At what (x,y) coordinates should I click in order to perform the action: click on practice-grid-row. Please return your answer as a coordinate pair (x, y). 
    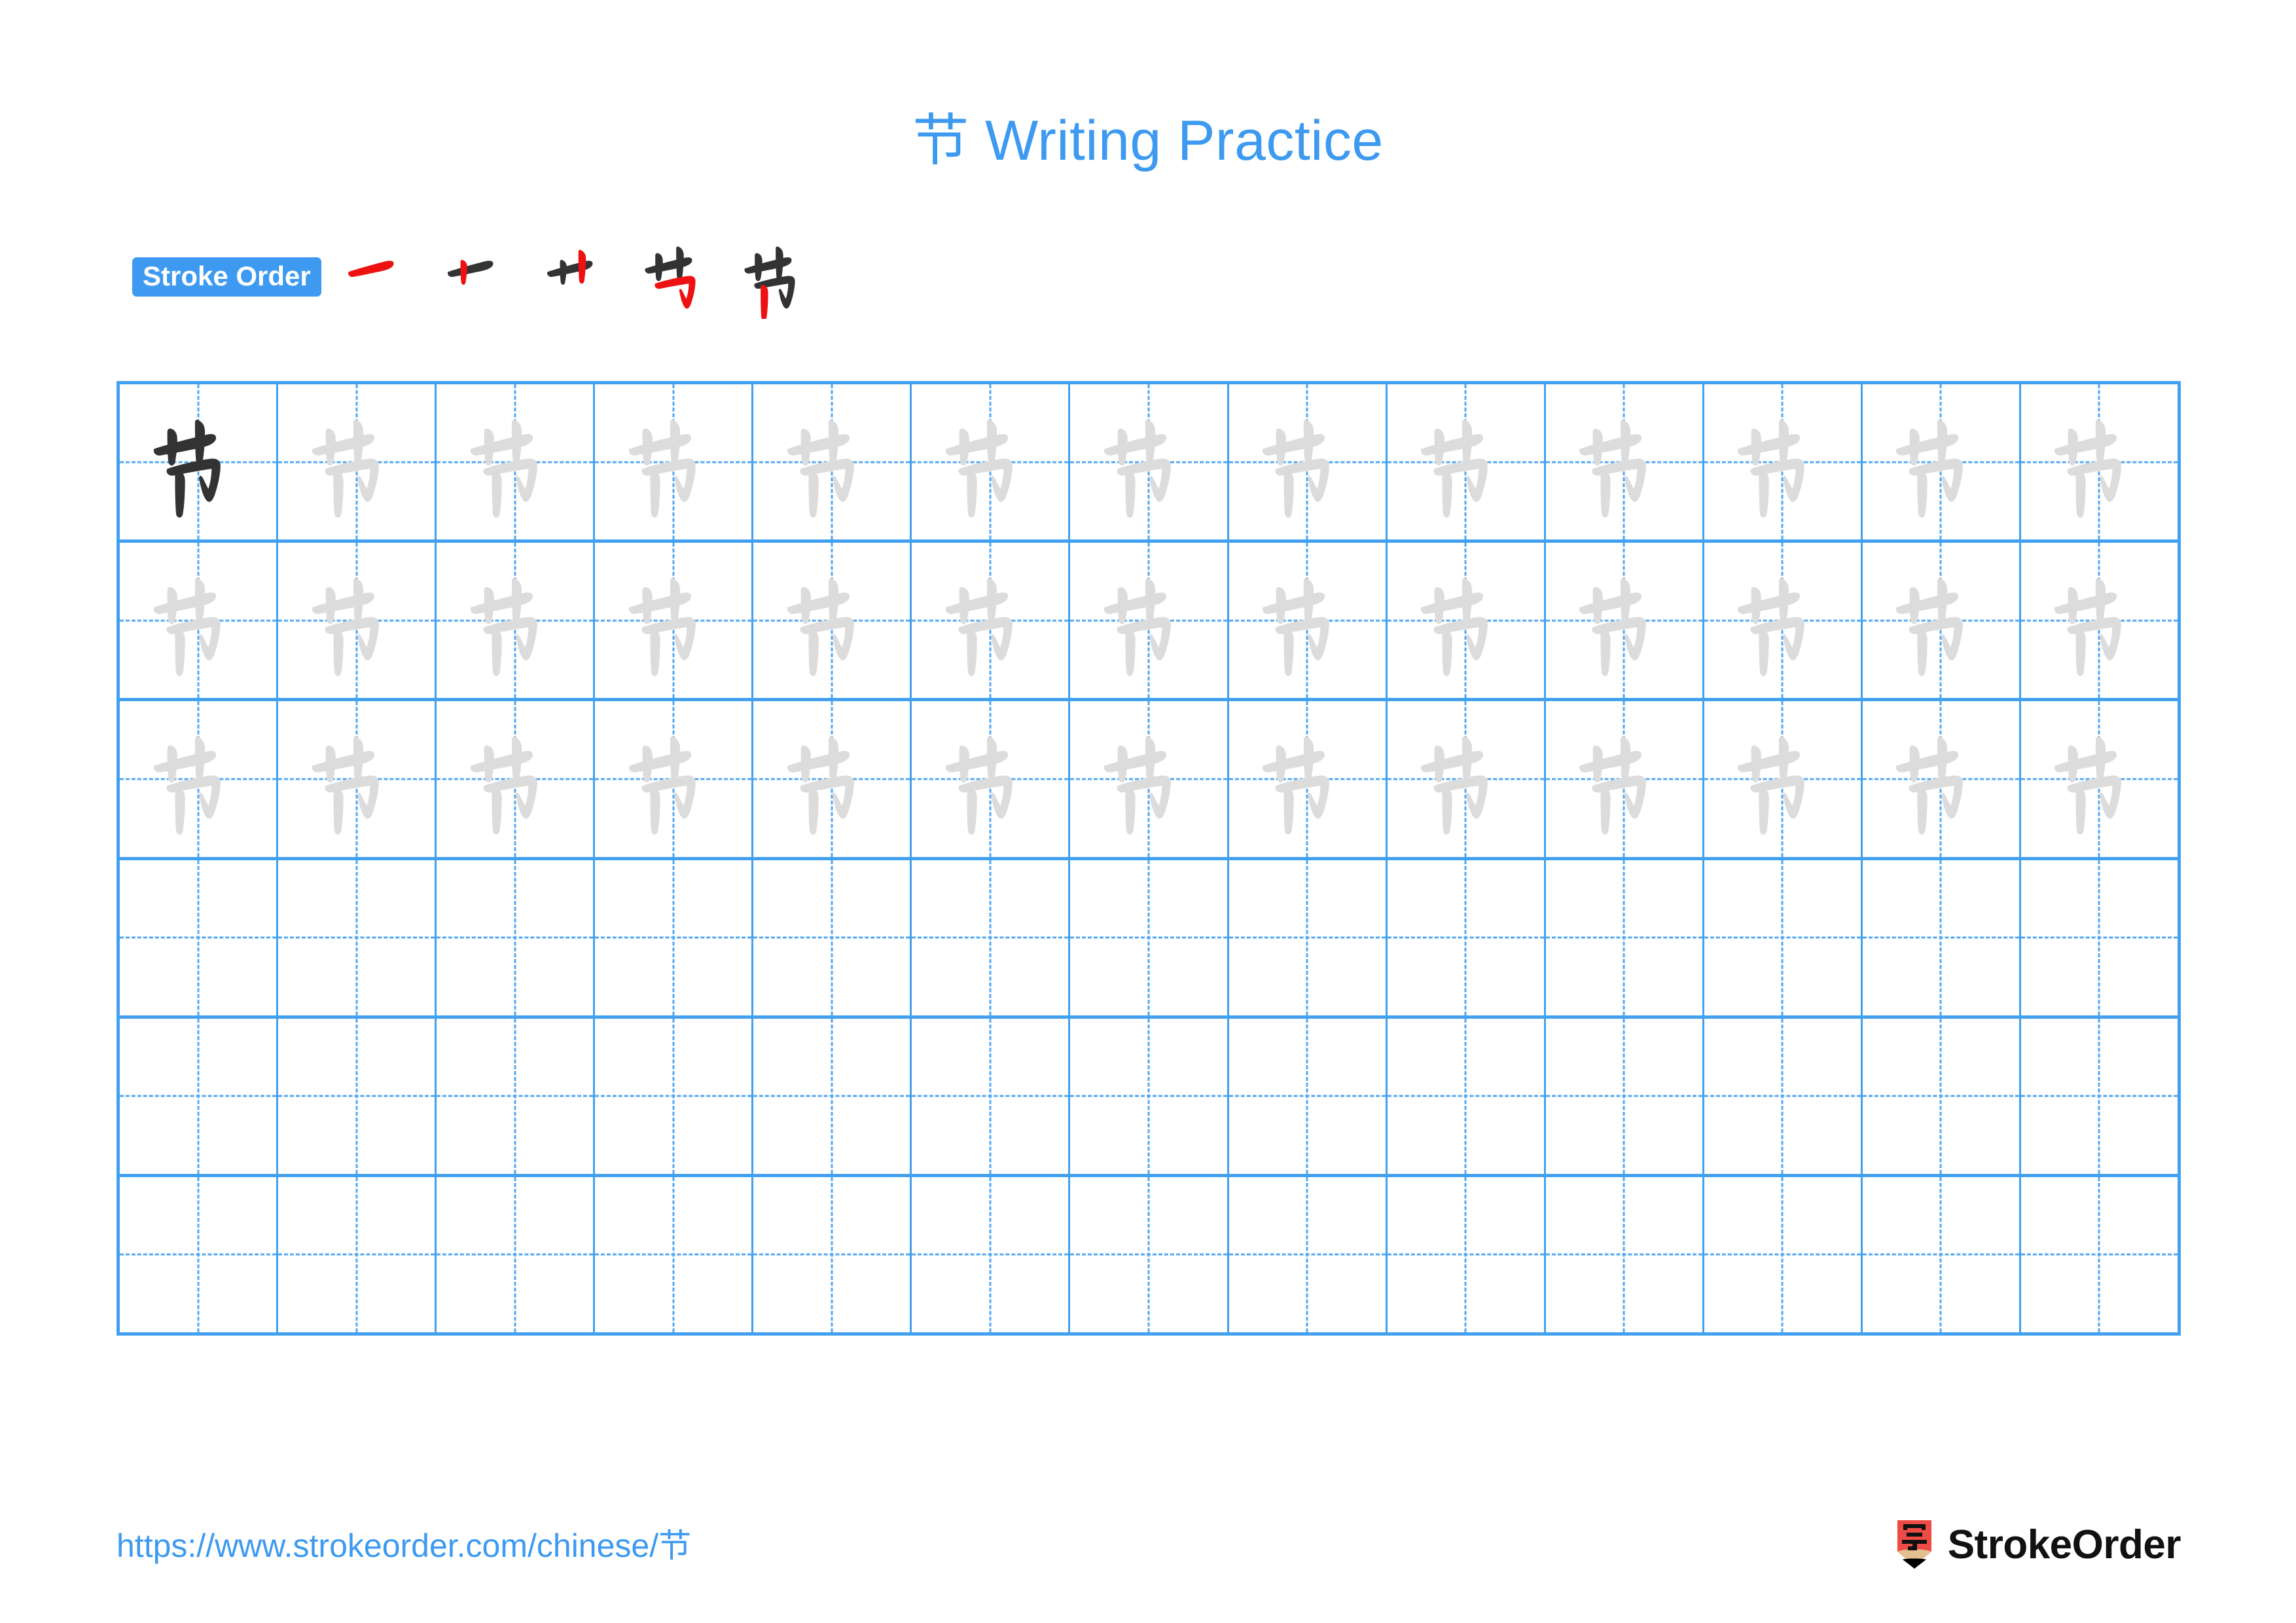
    Looking at the image, I should click on (1149, 1254).